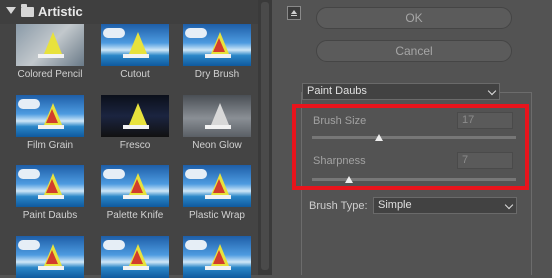  I want to click on thumbnail-label: Paint Daubs, so click(50, 215).